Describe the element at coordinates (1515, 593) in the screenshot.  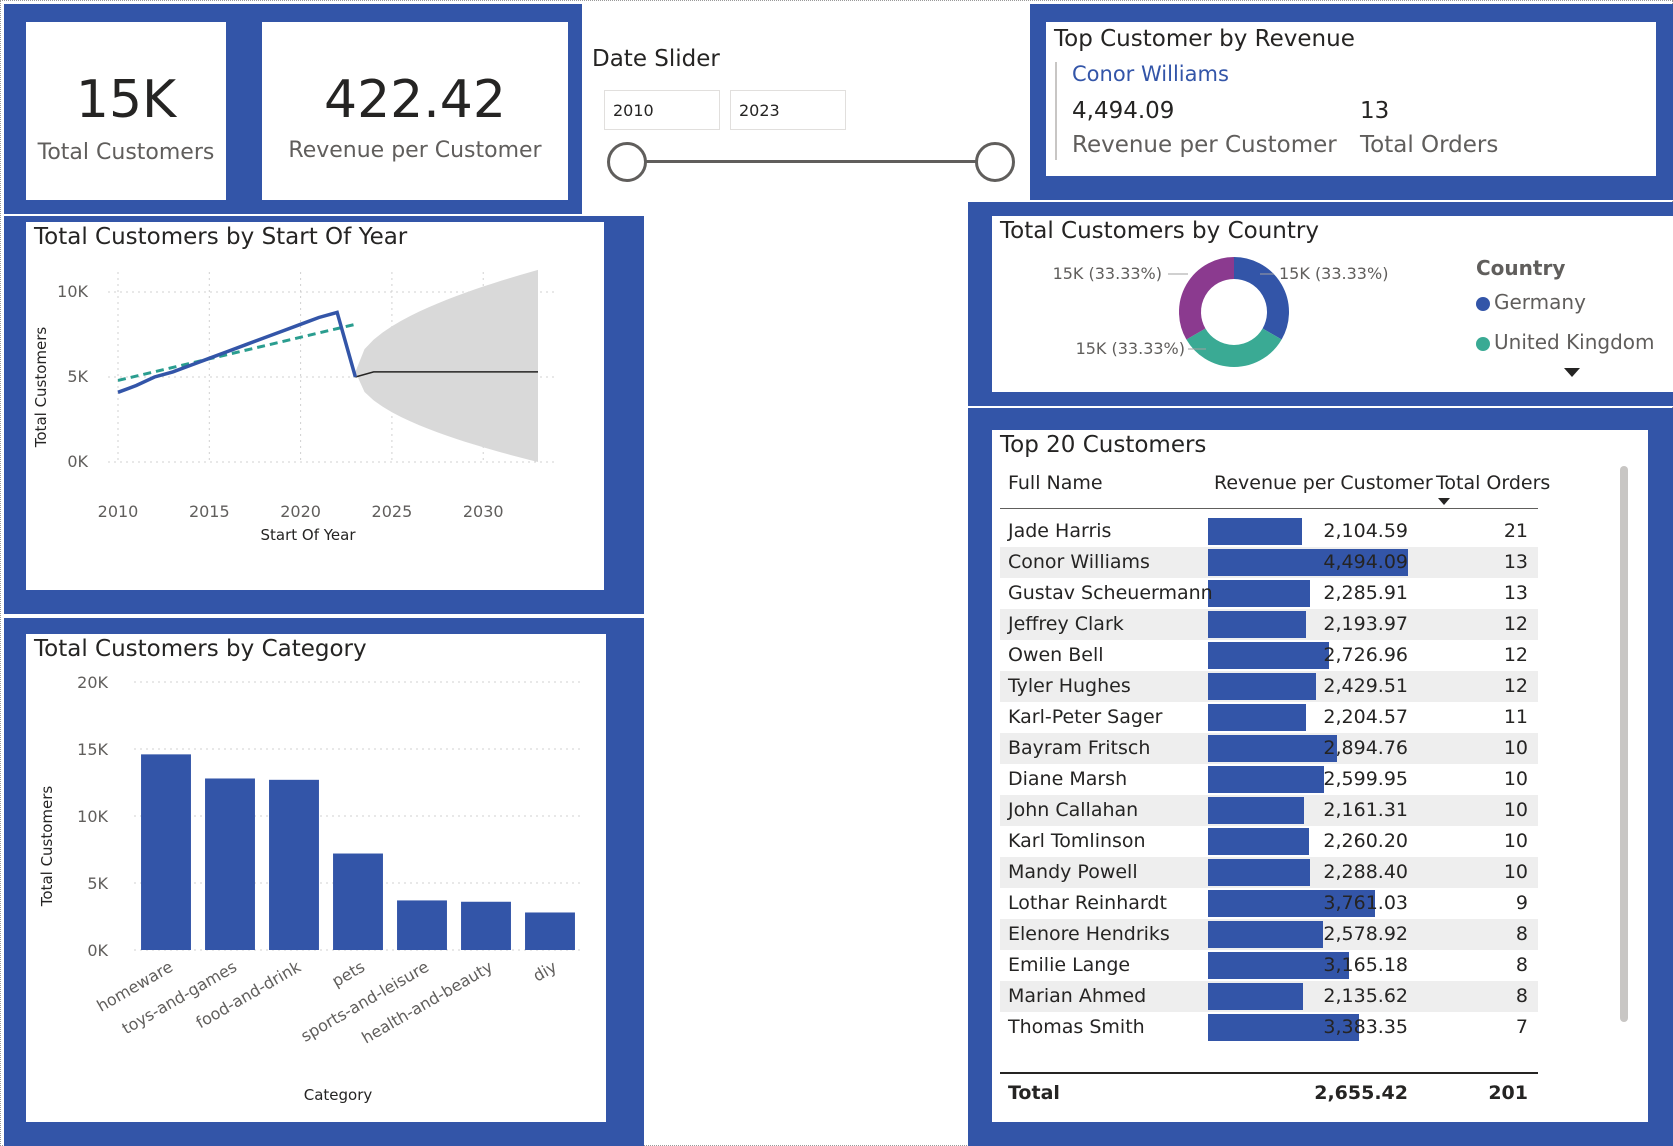
I see `cell-total-orders: 13` at that location.